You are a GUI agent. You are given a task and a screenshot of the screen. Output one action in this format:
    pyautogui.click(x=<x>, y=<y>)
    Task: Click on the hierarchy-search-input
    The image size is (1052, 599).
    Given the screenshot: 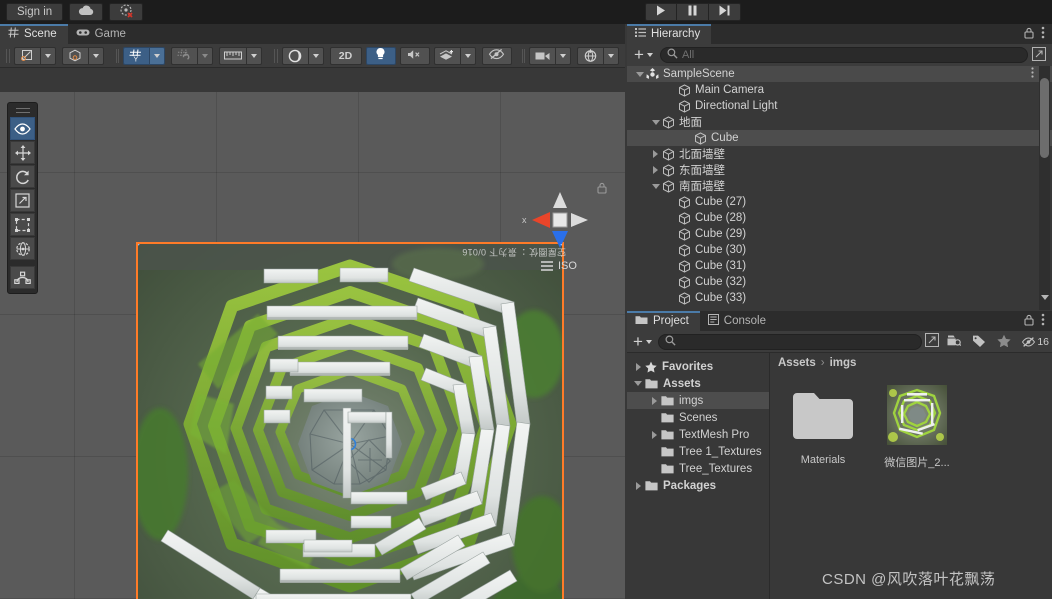 What is the action you would take?
    pyautogui.click(x=851, y=55)
    